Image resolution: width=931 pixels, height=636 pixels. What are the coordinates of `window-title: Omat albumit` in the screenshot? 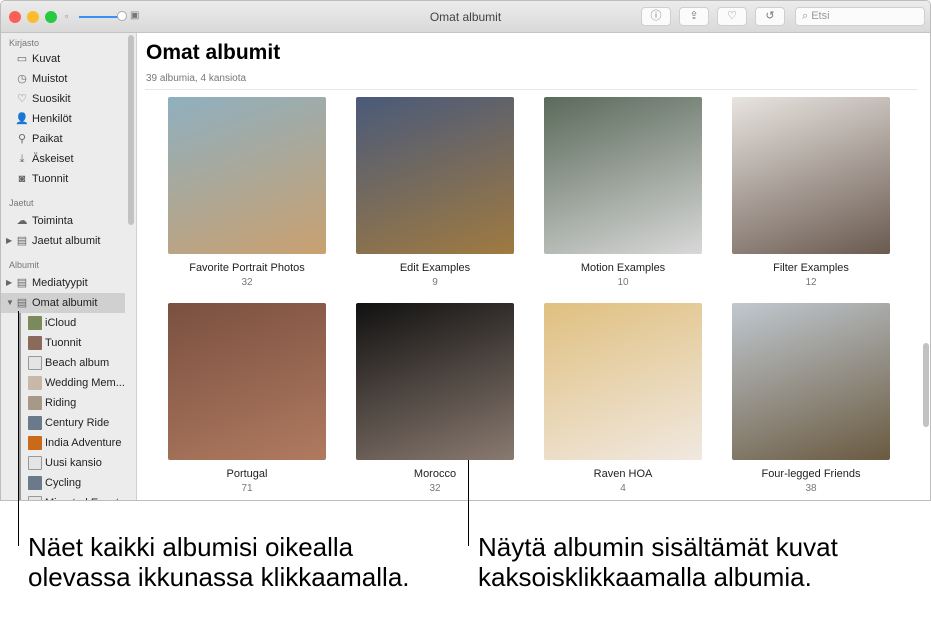 It's located at (465, 17).